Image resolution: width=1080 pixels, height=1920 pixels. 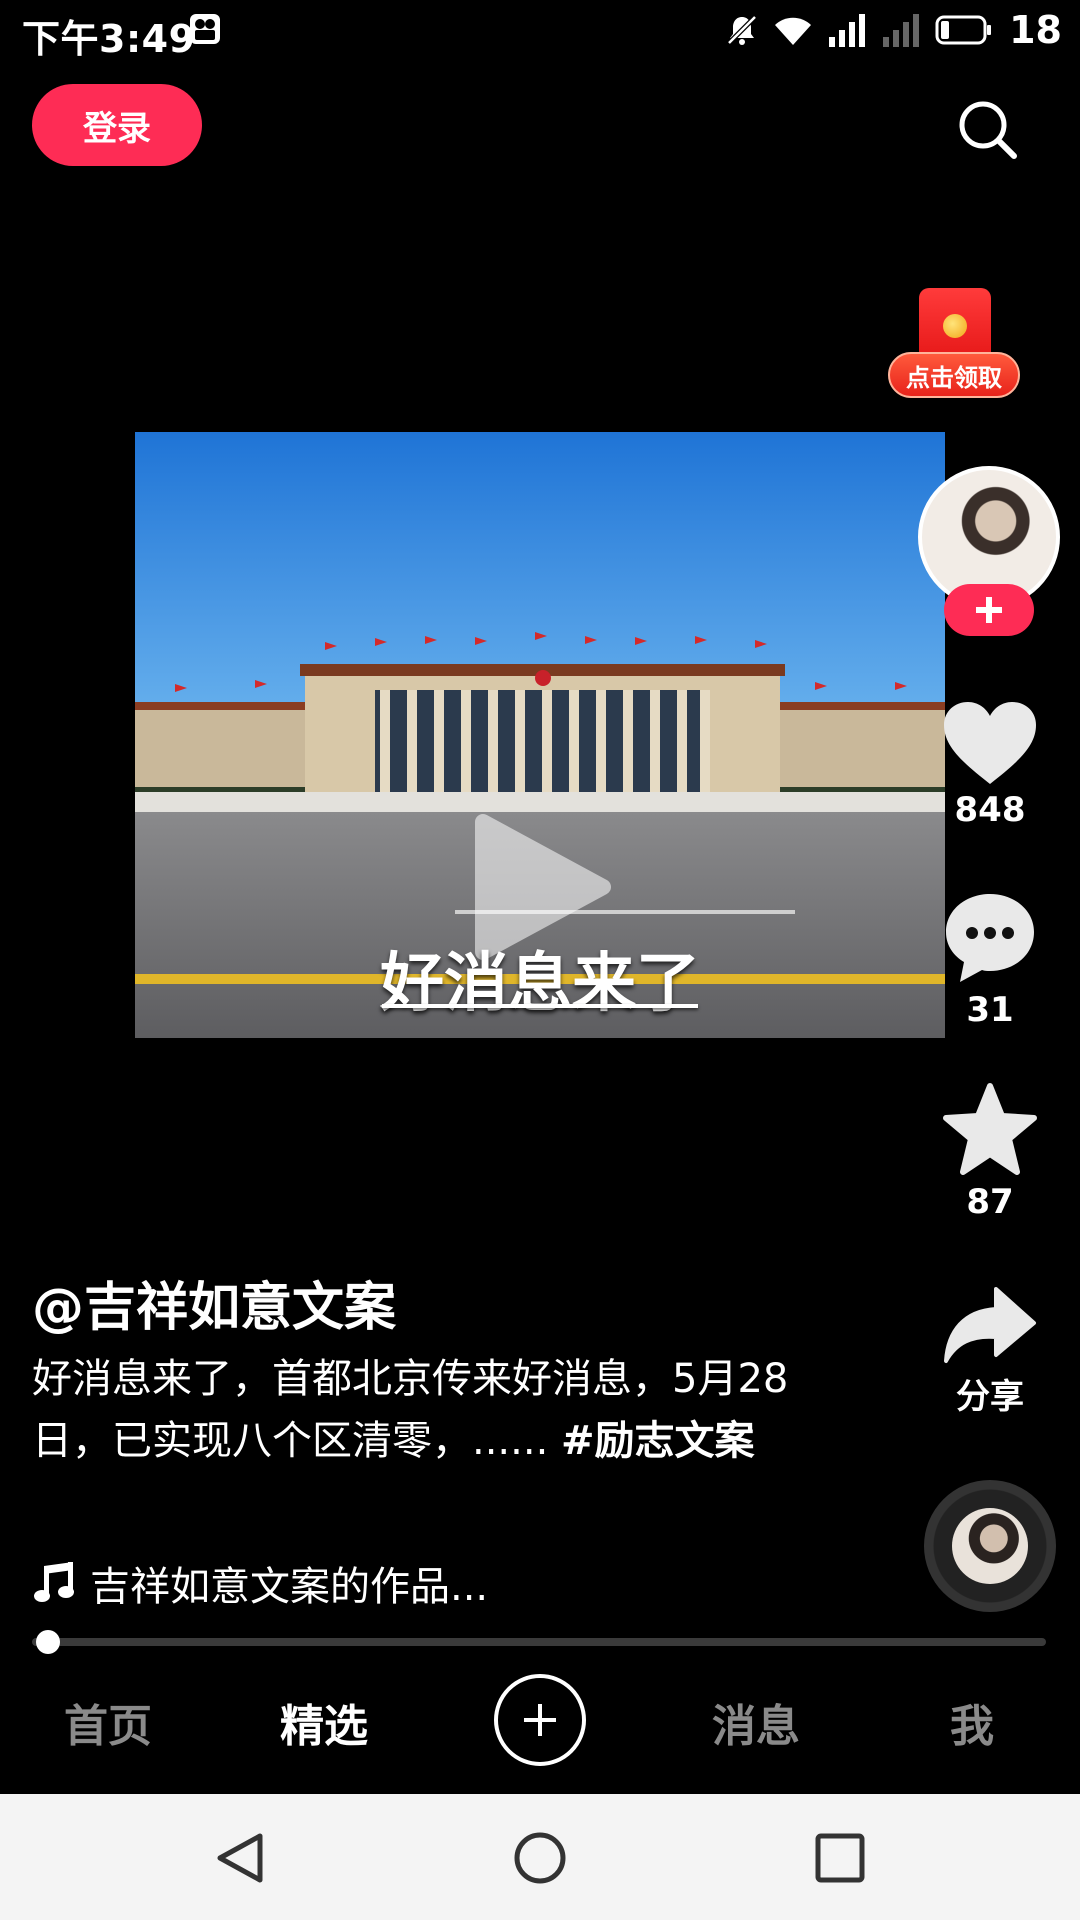 What do you see at coordinates (990, 743) in the screenshot?
I see `heart-icon` at bounding box center [990, 743].